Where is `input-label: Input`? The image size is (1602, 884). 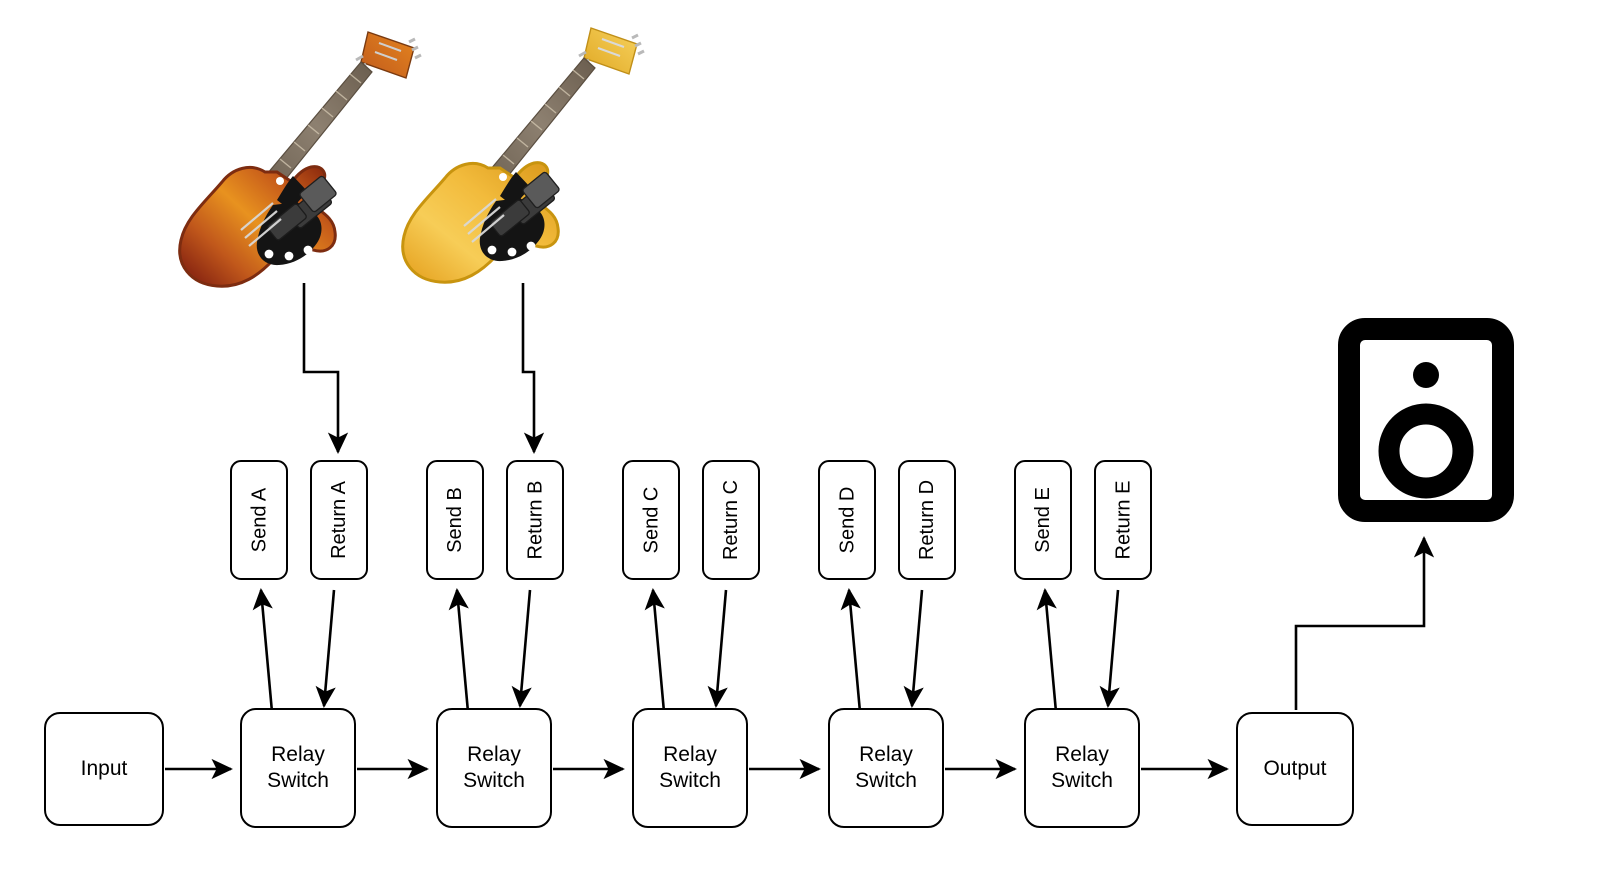 input-label: Input is located at coordinates (104, 769).